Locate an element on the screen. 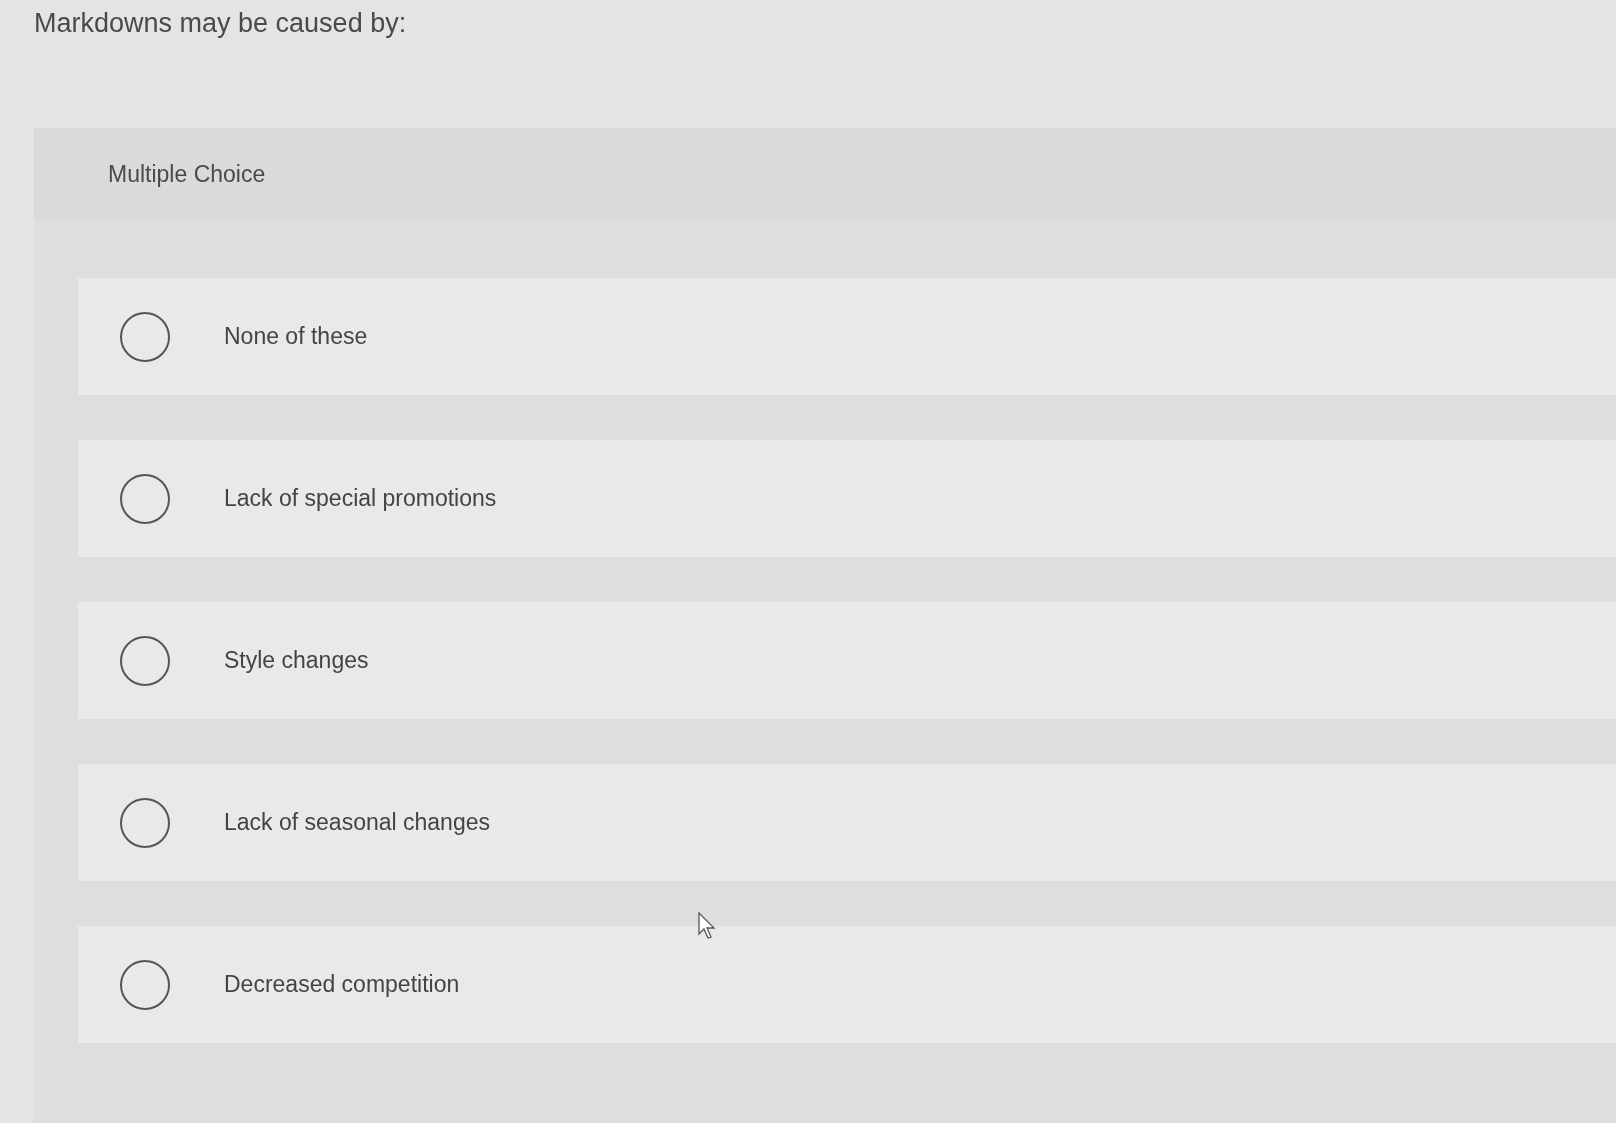 This screenshot has width=1616, height=1123. pointer-icon is located at coordinates (707, 926).